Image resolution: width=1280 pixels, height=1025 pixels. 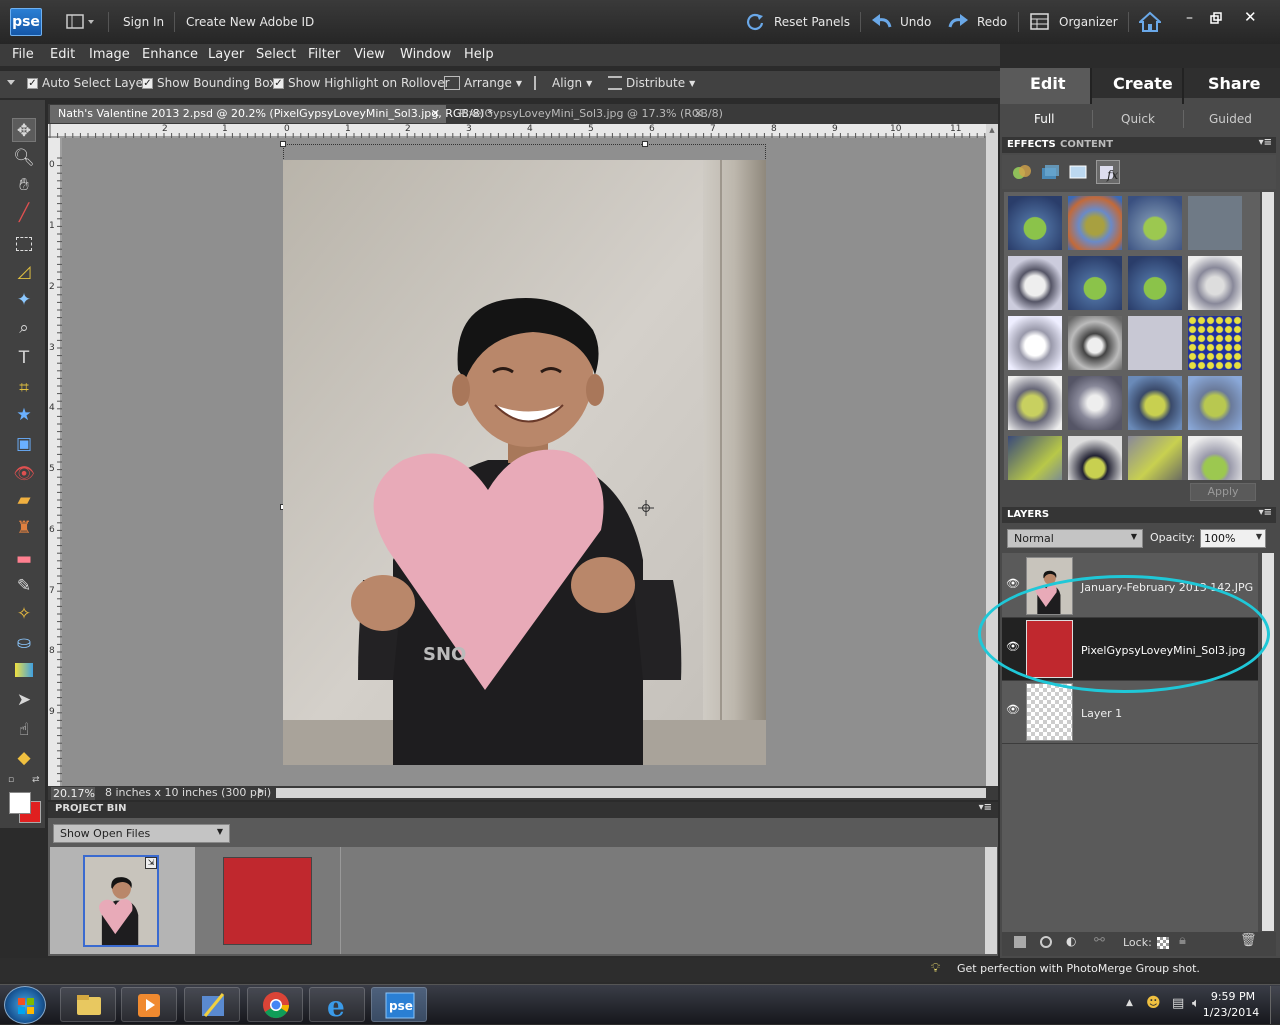 I want to click on marquee-tool-icon, so click(x=24, y=246).